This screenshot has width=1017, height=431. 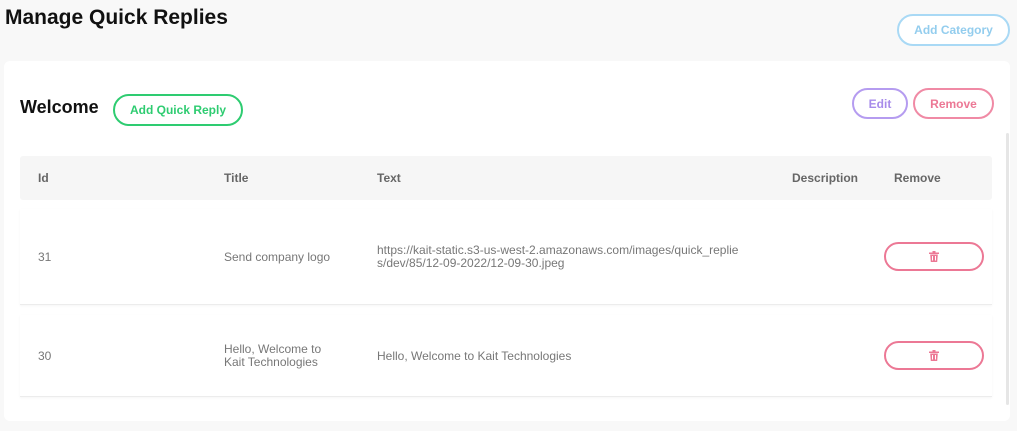 I want to click on cell-id: 30, so click(x=45, y=355).